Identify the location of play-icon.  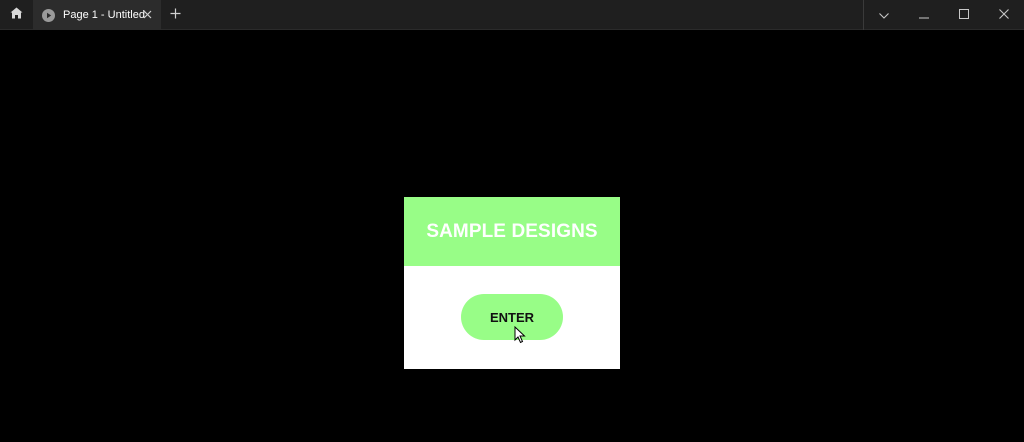
(48, 15).